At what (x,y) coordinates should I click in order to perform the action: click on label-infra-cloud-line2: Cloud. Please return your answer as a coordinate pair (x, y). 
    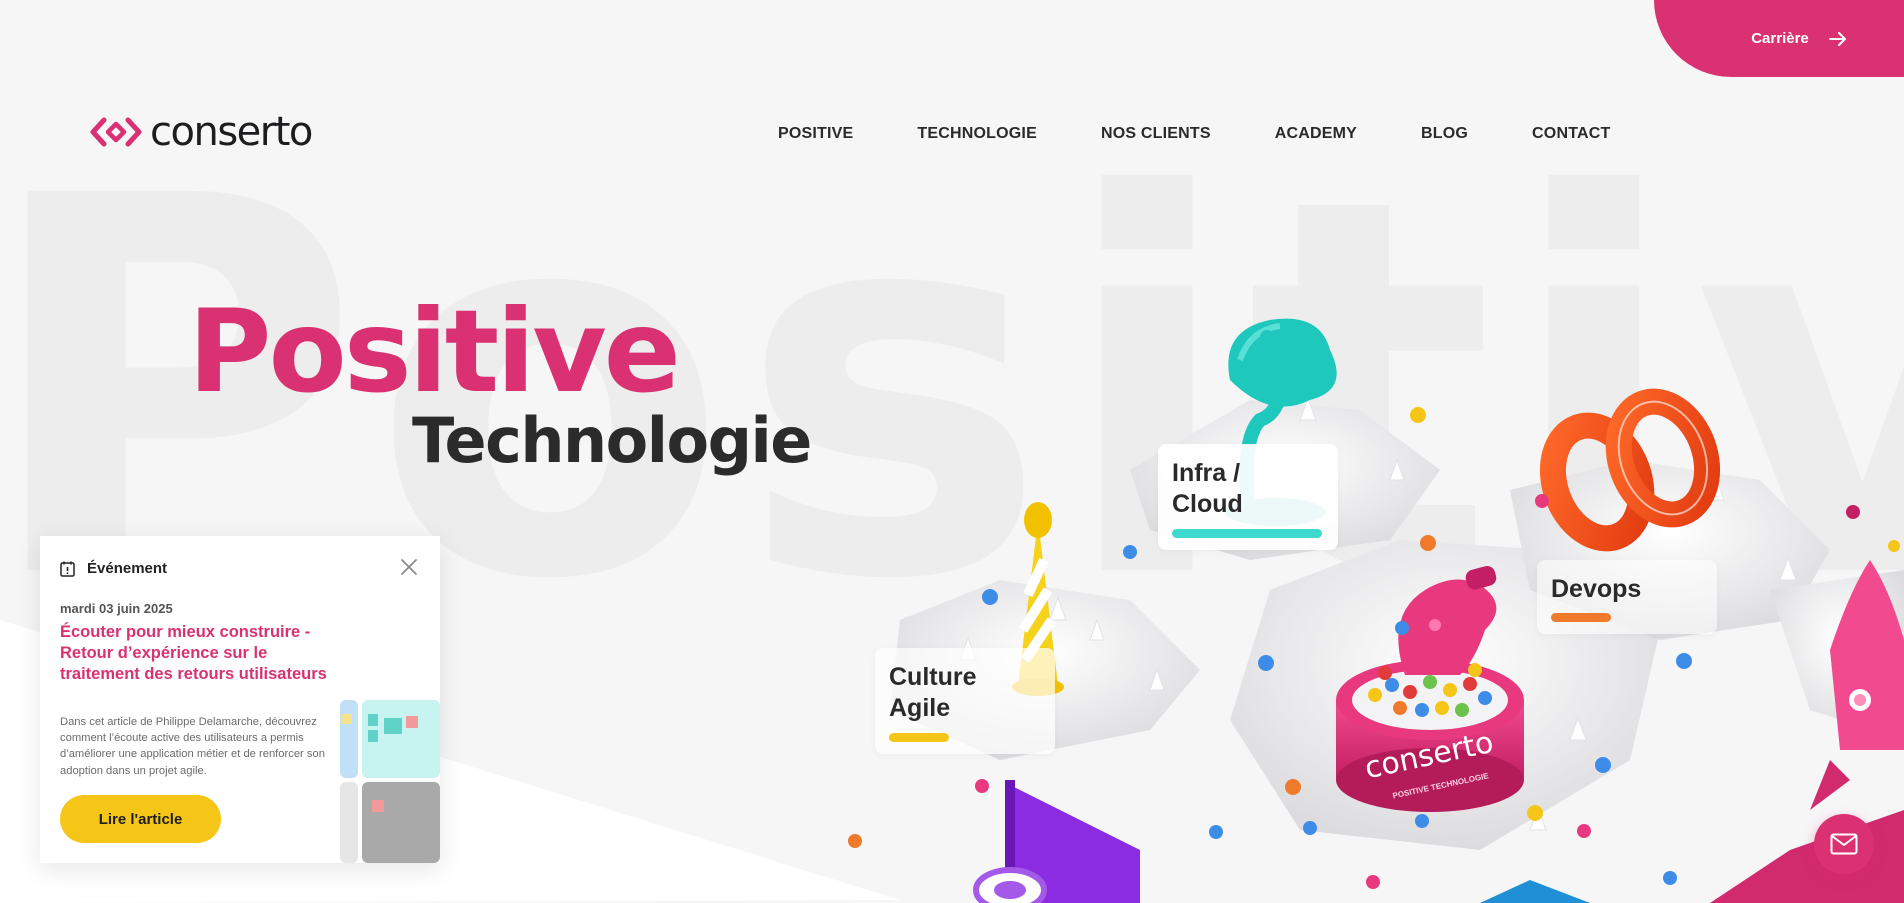
    Looking at the image, I should click on (1207, 504).